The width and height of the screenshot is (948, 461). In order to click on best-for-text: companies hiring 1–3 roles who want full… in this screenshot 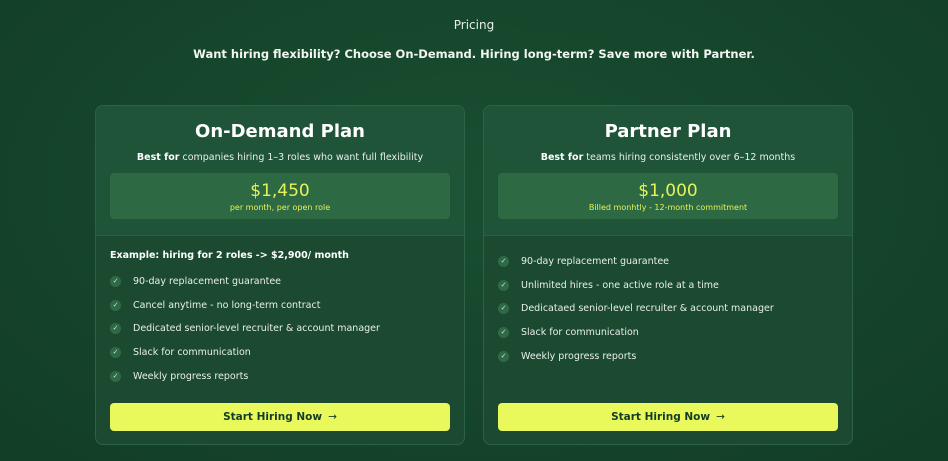, I will do `click(301, 157)`.